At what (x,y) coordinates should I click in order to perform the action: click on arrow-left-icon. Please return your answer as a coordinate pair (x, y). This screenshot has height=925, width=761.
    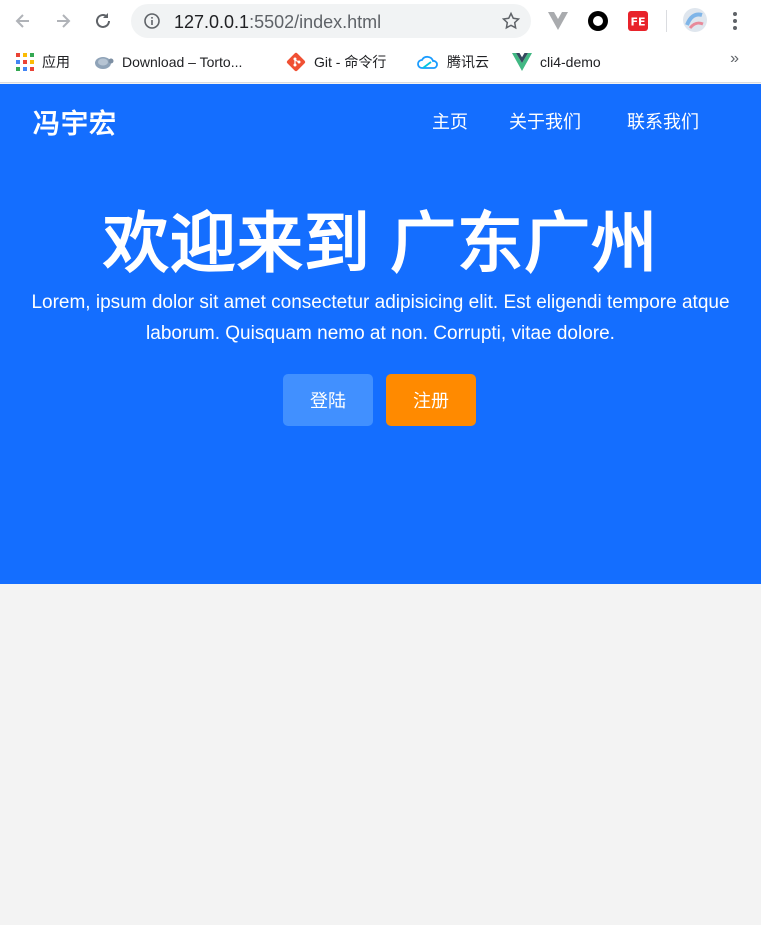
    Looking at the image, I should click on (22, 21).